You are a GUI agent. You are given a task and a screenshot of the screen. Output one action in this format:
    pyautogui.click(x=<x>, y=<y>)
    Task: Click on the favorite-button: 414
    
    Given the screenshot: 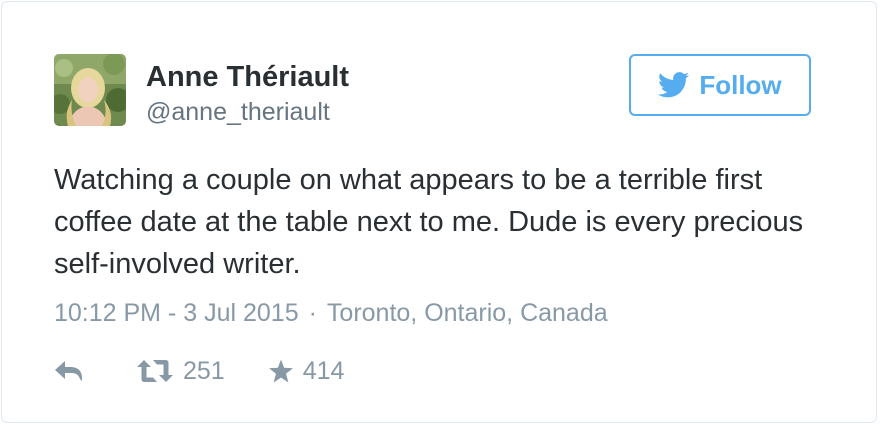 What is the action you would take?
    pyautogui.click(x=306, y=371)
    